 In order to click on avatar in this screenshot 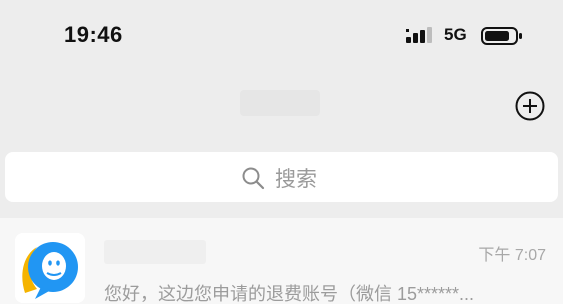, I will do `click(50, 268)`.